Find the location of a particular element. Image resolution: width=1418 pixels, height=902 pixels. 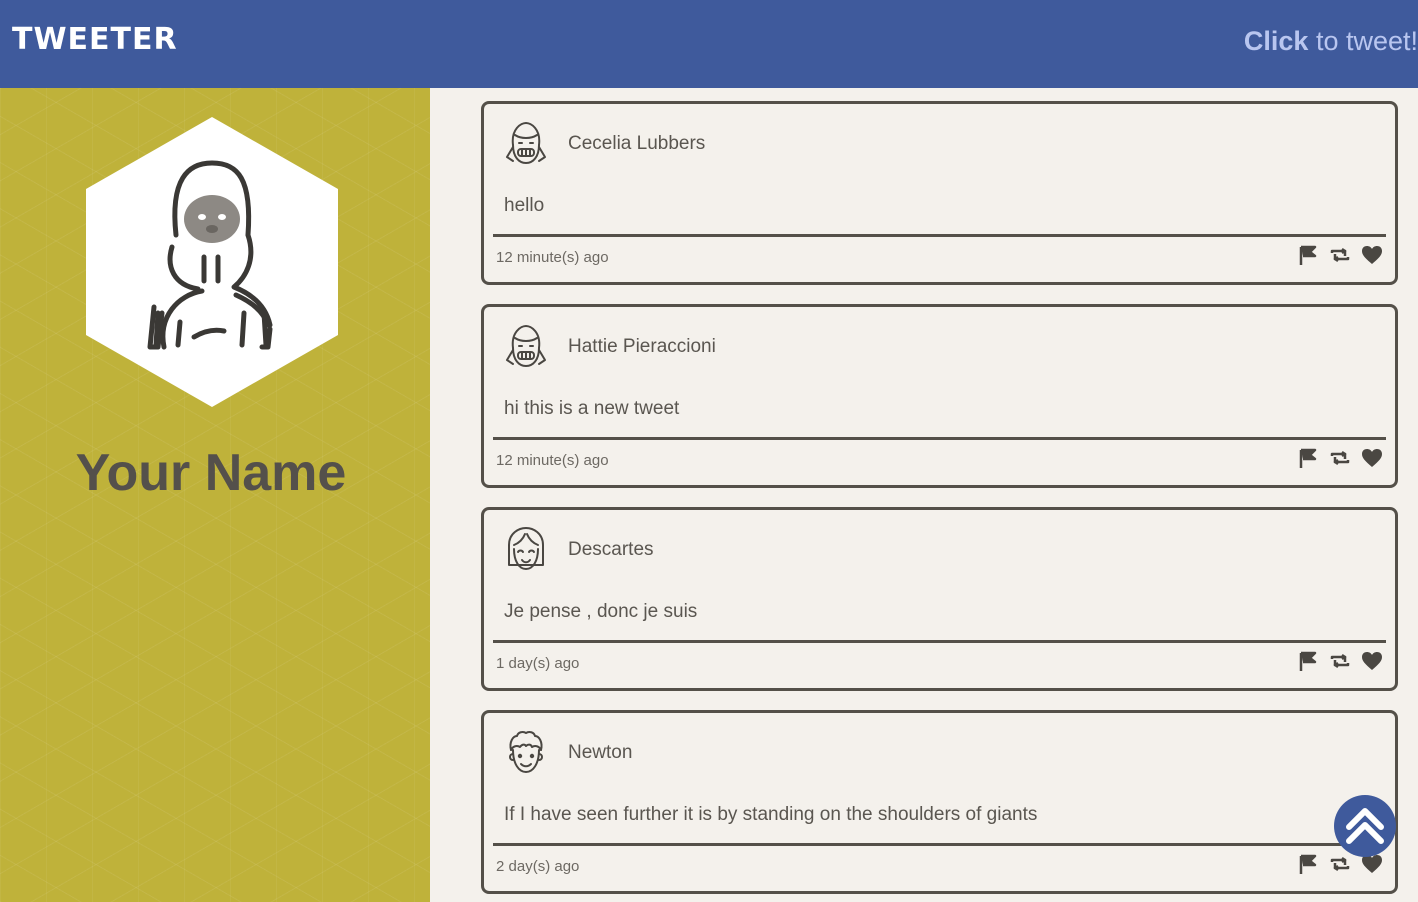

compose-tweet-button: Click to tweet! is located at coordinates (1331, 41).